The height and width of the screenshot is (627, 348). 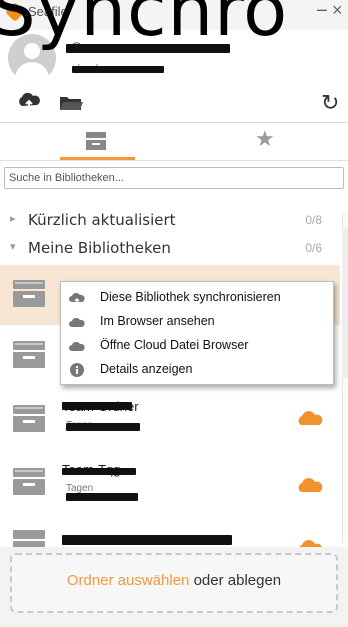 I want to click on section-count: 0/8, so click(x=313, y=220).